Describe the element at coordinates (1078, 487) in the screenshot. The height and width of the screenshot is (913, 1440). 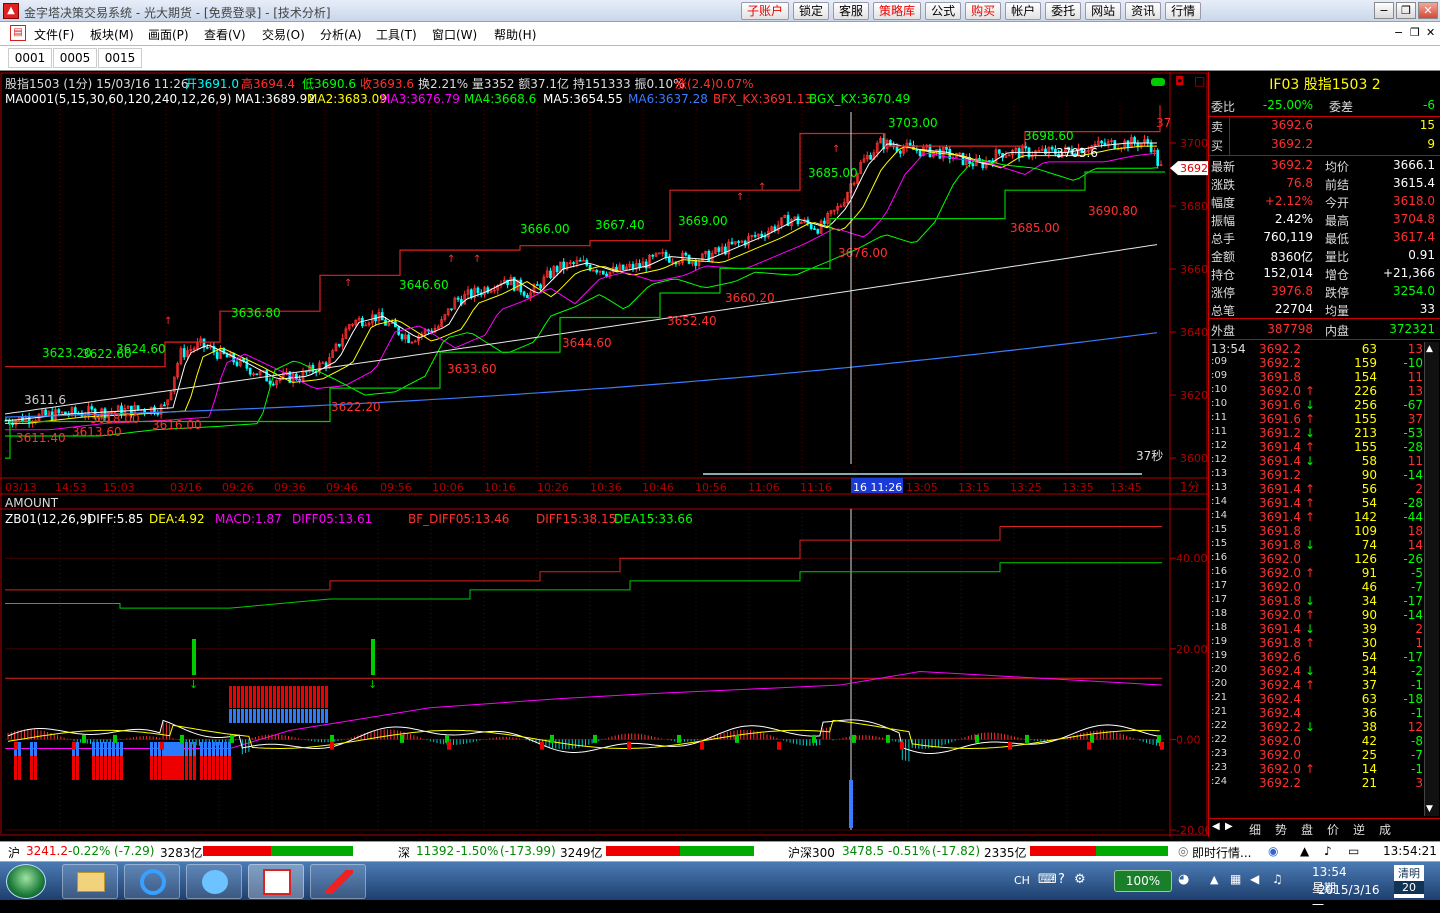
I see `time-axis-label: 13:35` at that location.